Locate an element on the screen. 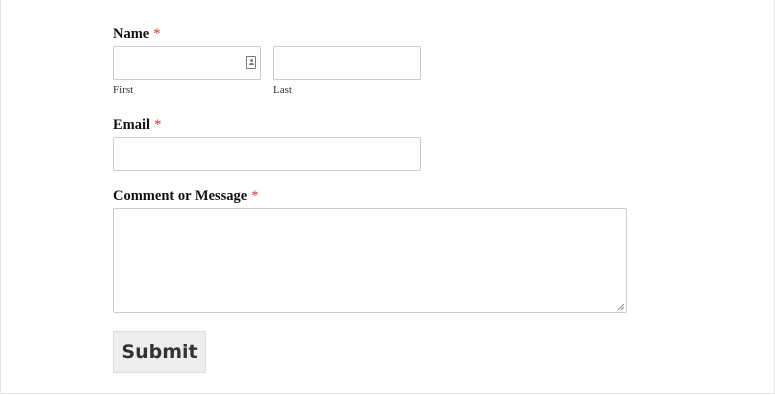 The width and height of the screenshot is (775, 395). submit-button: Submit is located at coordinates (159, 352).